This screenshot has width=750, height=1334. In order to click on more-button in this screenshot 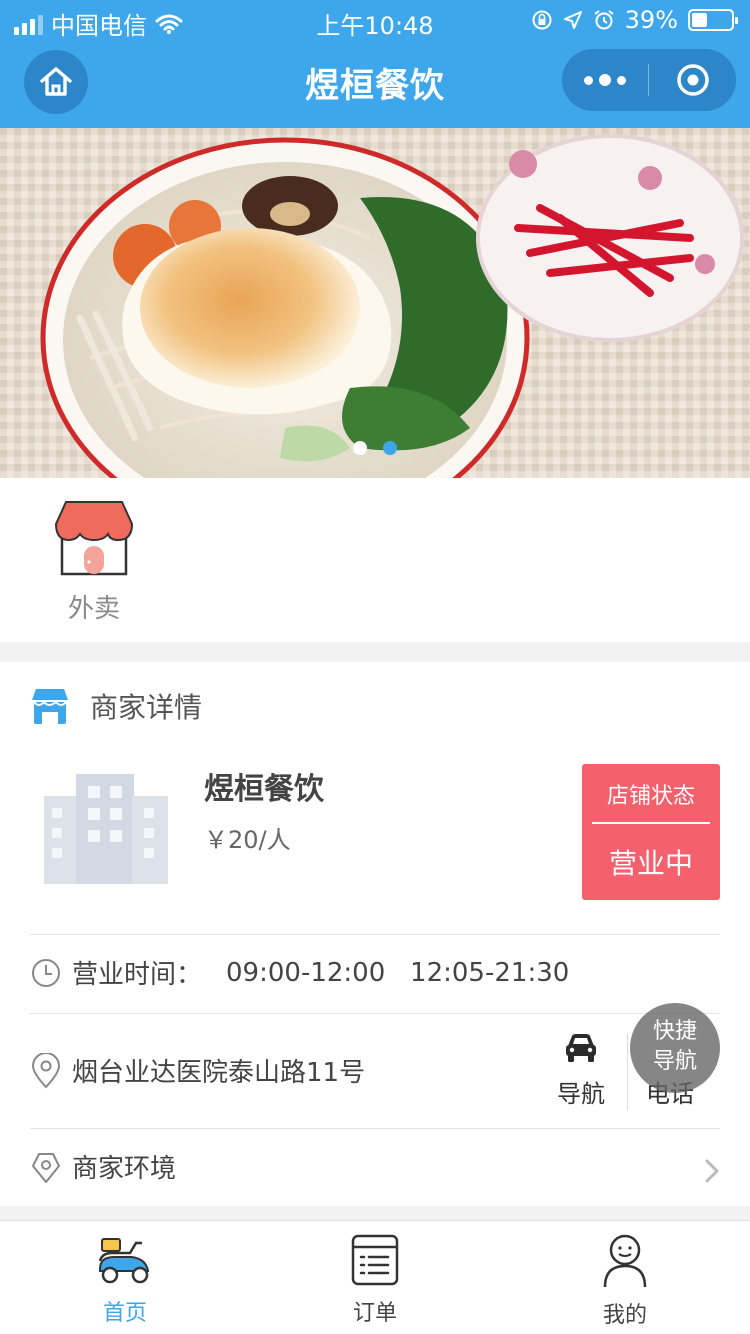, I will do `click(605, 80)`.